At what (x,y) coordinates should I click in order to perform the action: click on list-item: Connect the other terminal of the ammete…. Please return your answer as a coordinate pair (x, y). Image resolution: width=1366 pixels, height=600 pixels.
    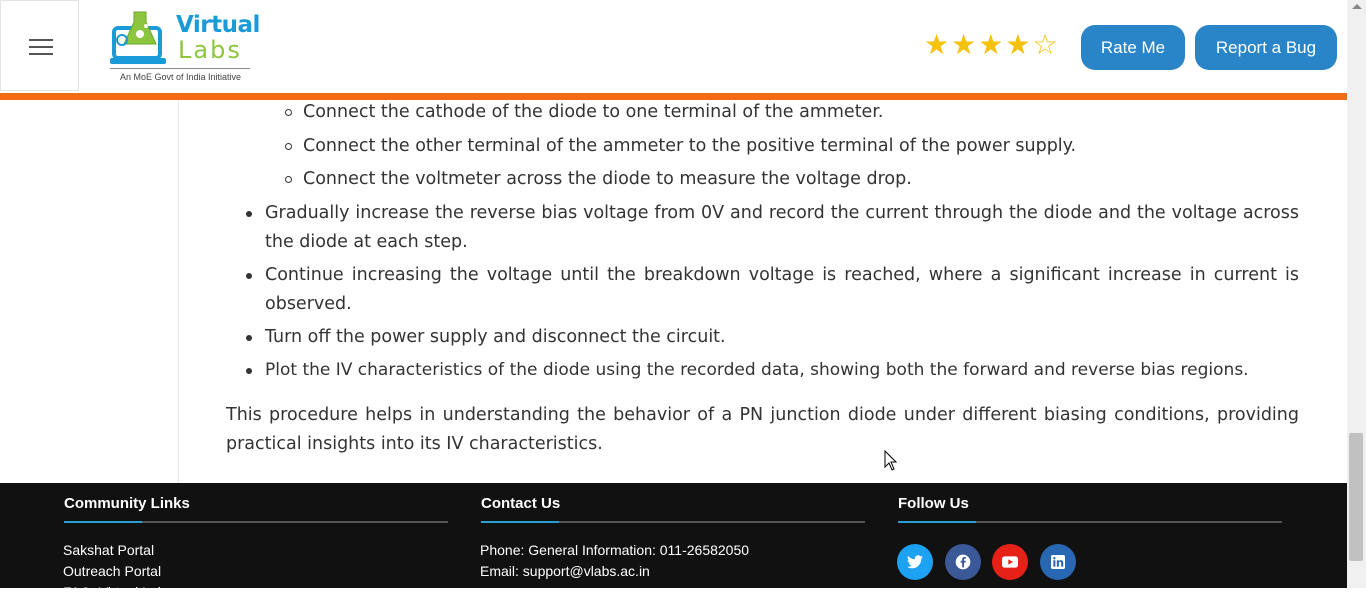
    Looking at the image, I should click on (690, 146).